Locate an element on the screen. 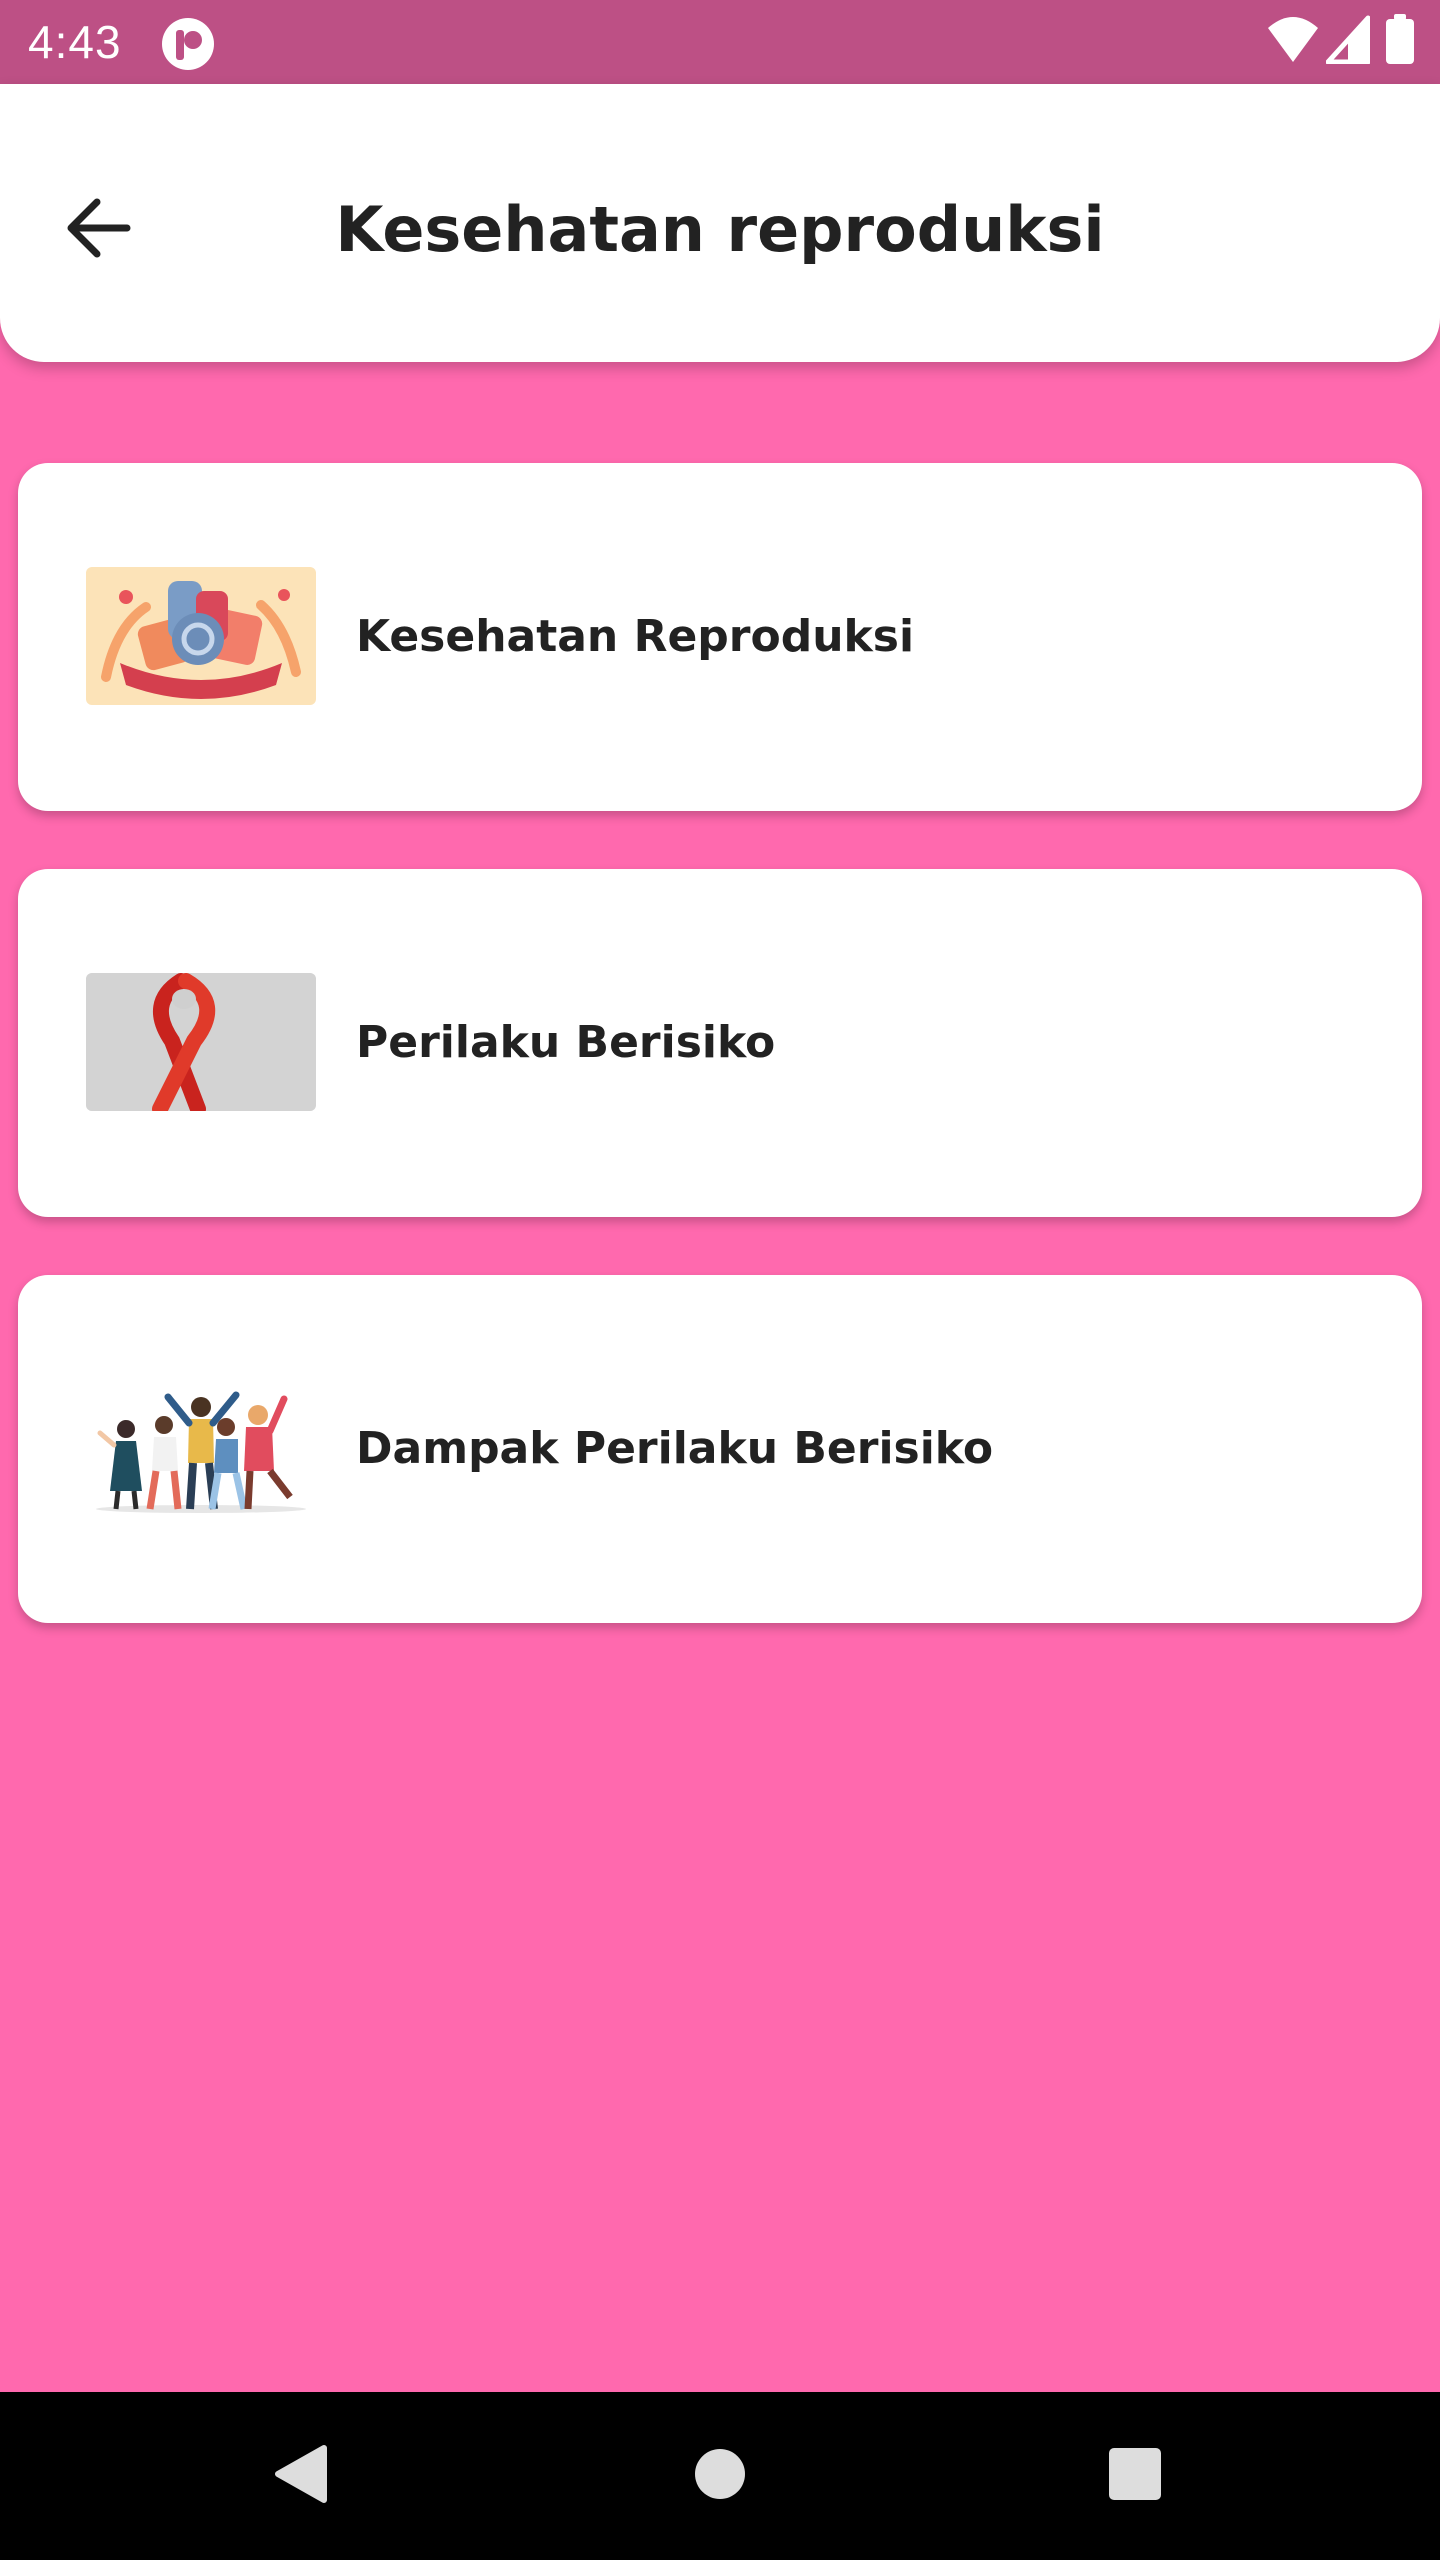  status-icons is located at coordinates (1341, 42).